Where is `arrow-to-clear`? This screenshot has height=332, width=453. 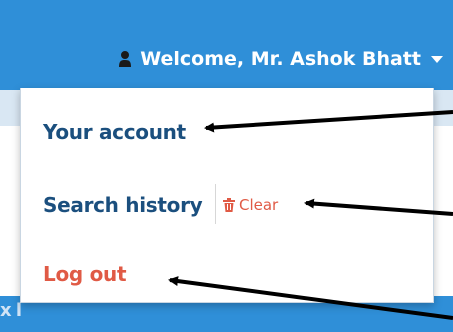 arrow-to-clear is located at coordinates (378, 207).